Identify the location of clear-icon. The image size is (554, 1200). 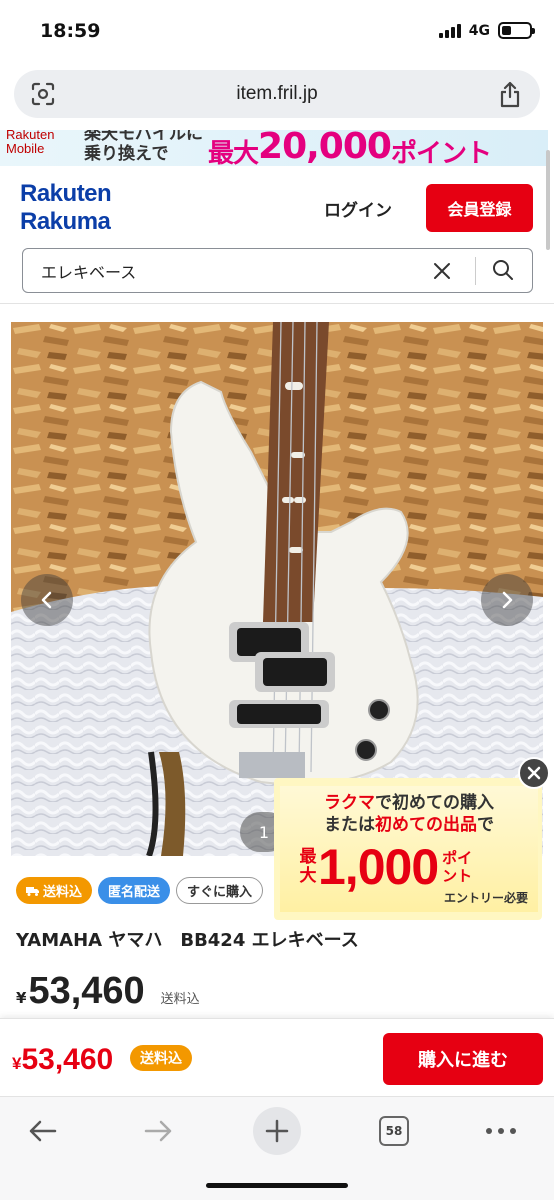
(442, 271).